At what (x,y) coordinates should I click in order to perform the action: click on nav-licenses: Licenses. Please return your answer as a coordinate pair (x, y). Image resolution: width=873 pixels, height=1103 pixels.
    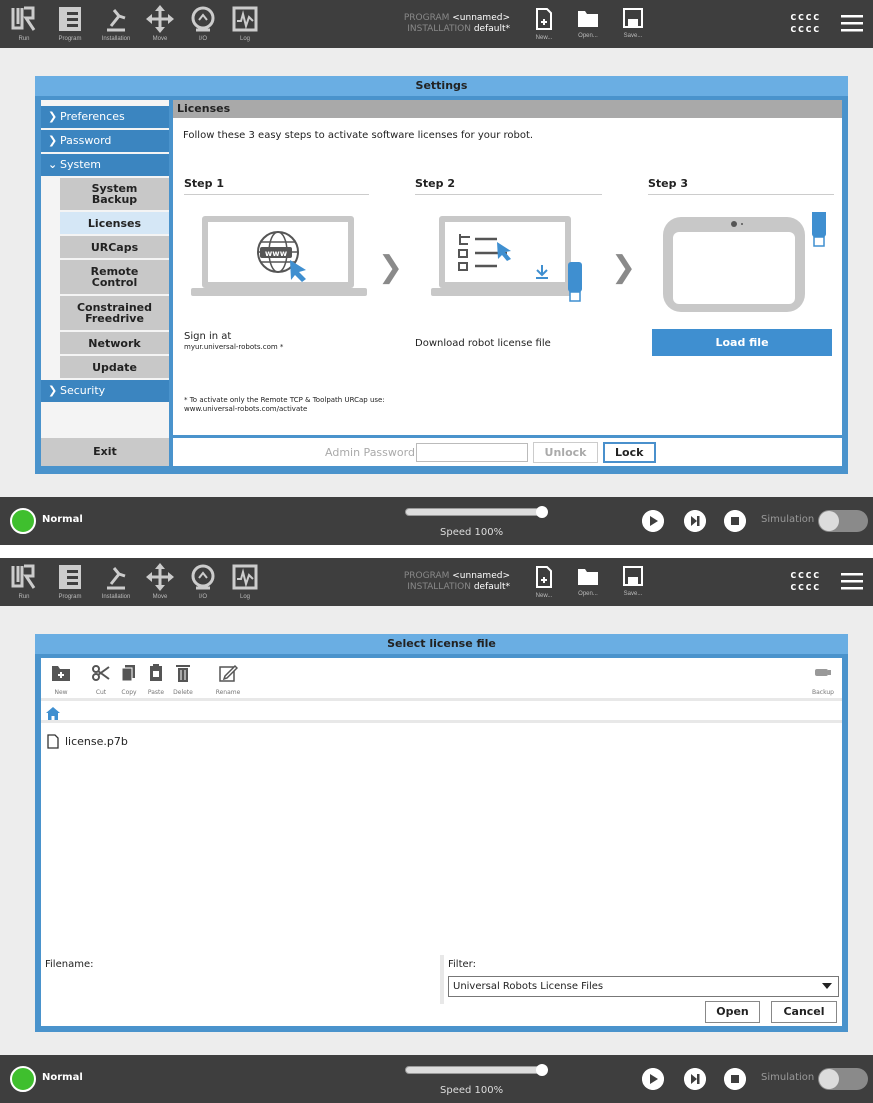
    Looking at the image, I should click on (114, 223).